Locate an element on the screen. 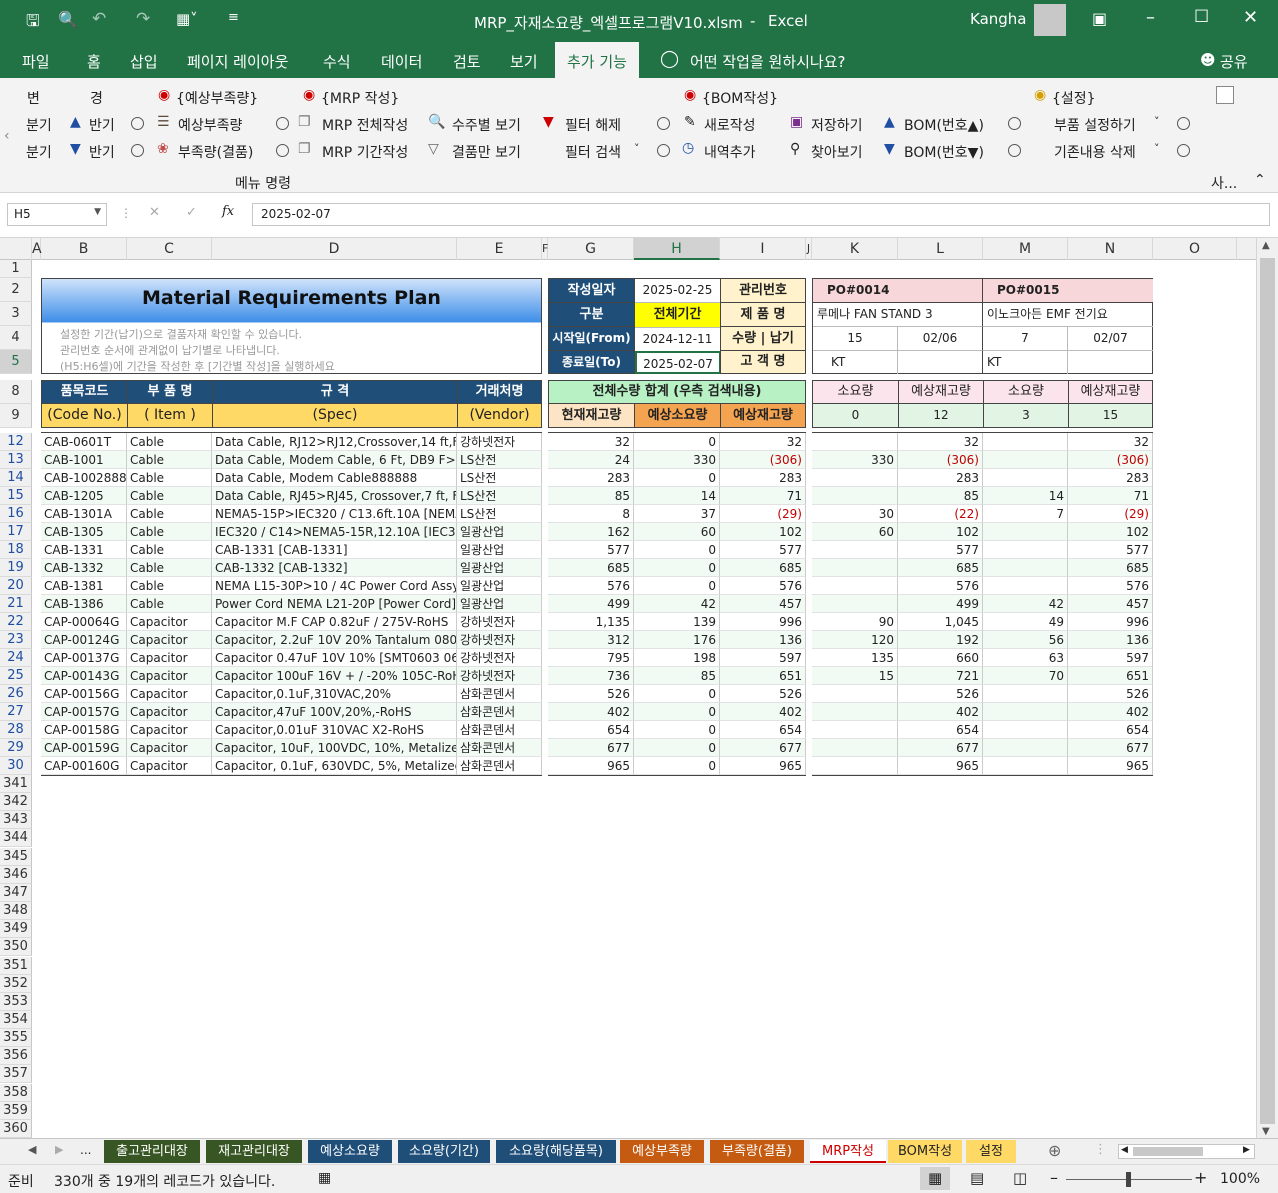  table-icon is located at coordinates (1225, 95).